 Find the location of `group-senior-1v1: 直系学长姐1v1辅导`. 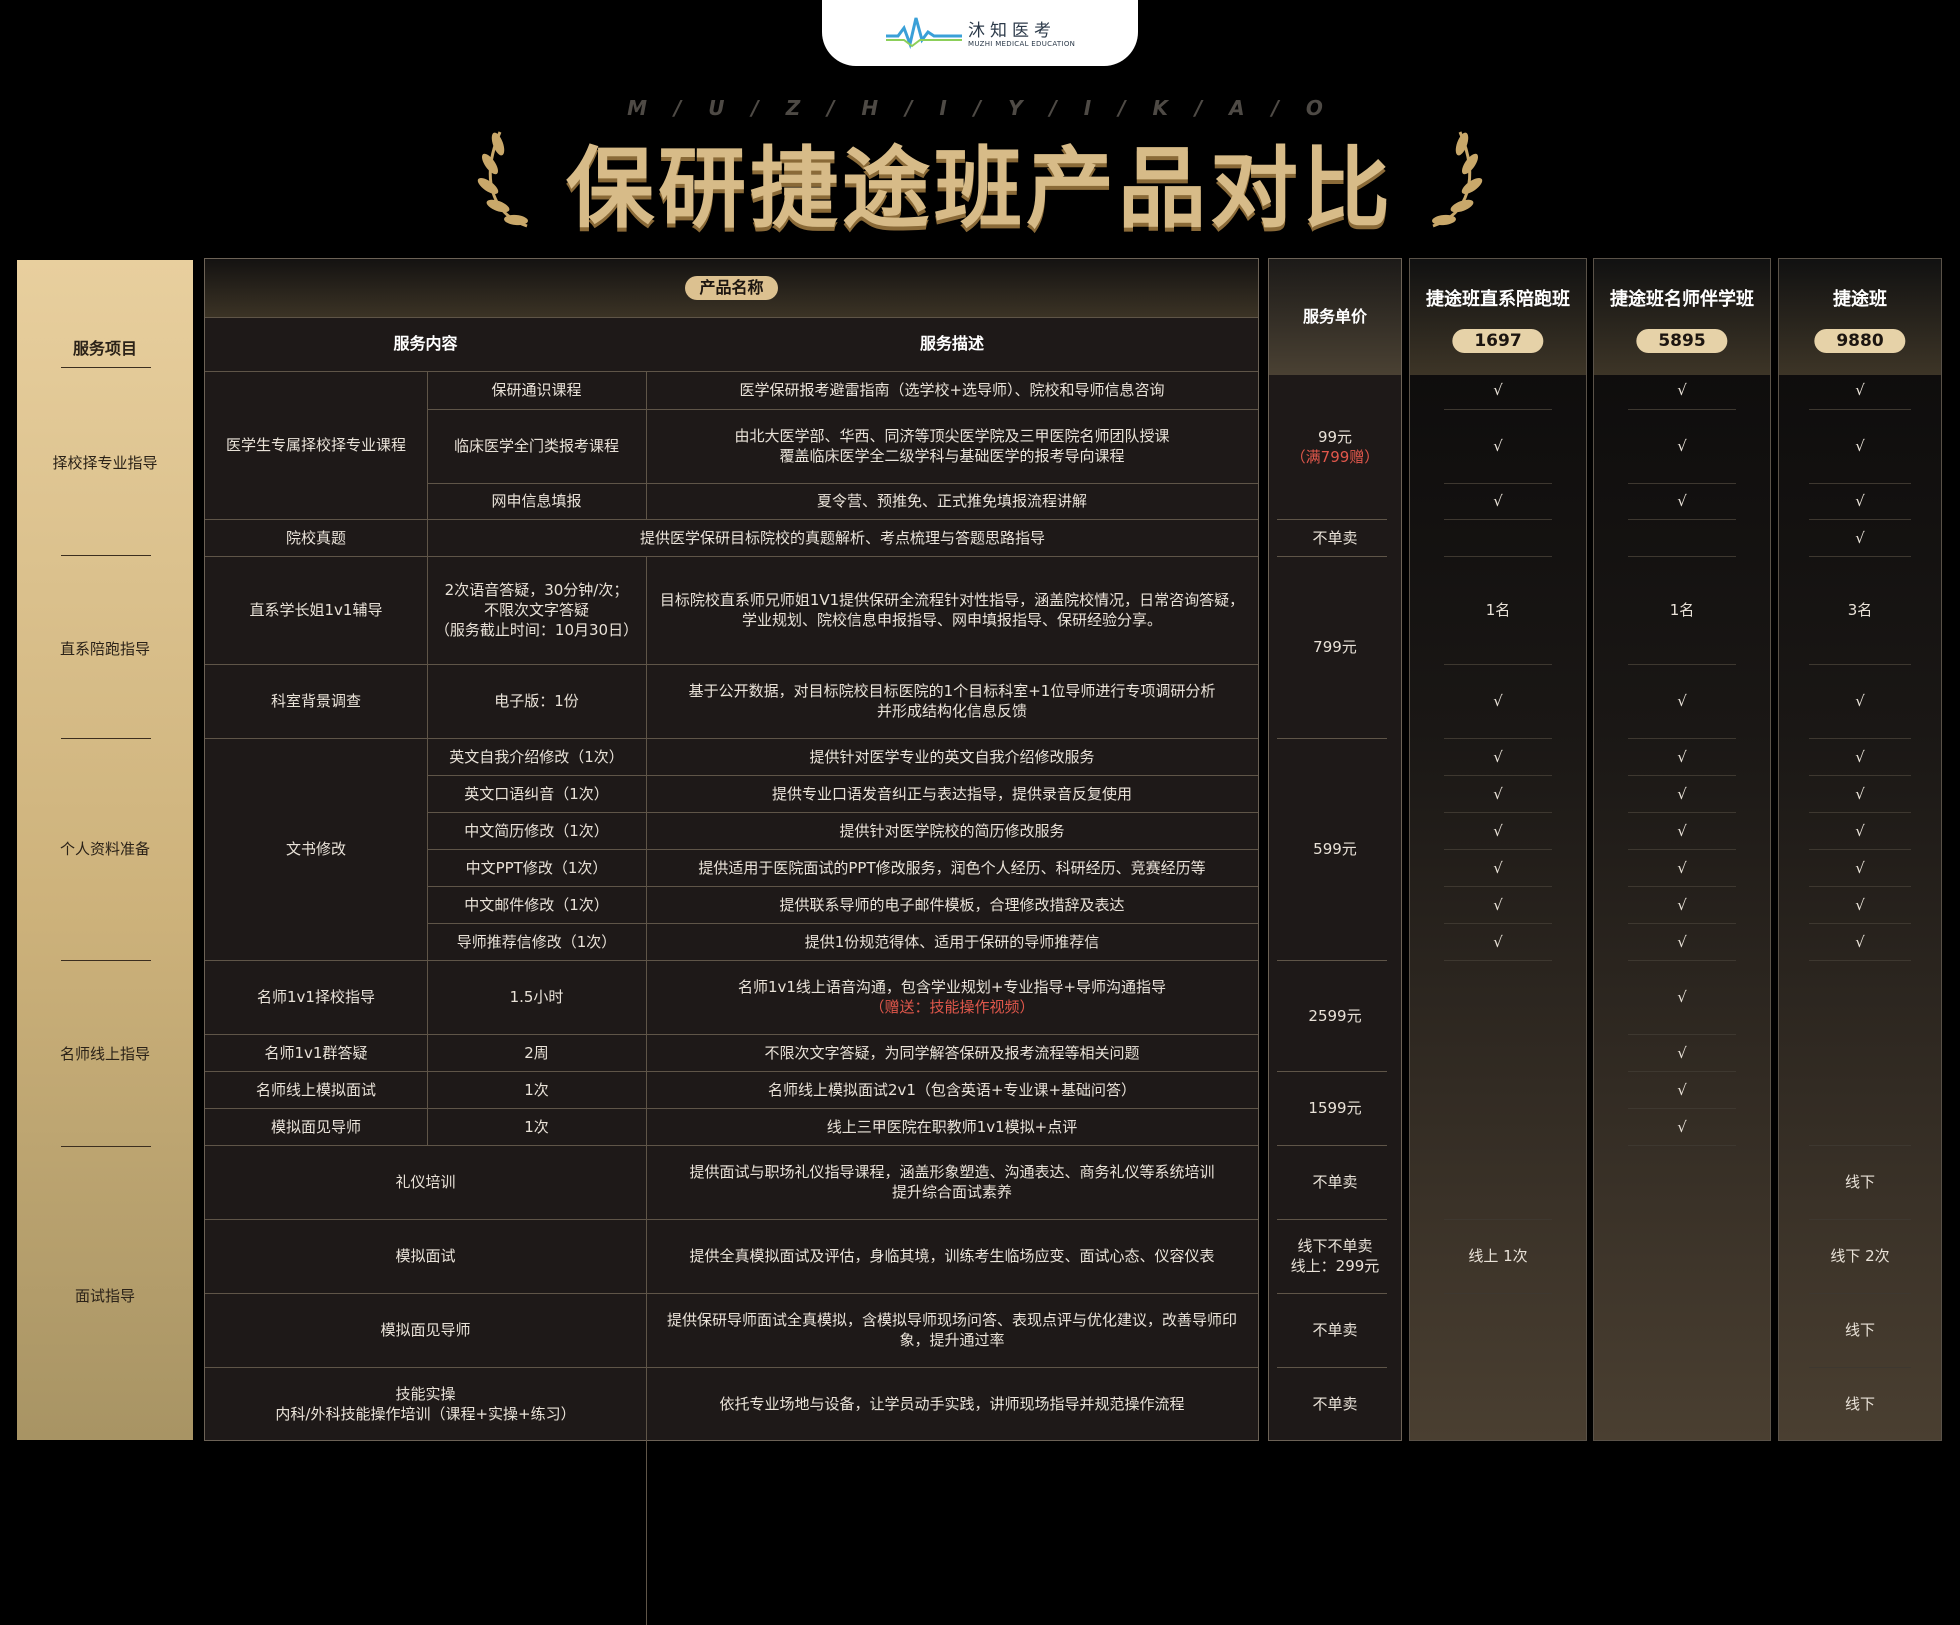

group-senior-1v1: 直系学长姐1v1辅导 is located at coordinates (316, 610).